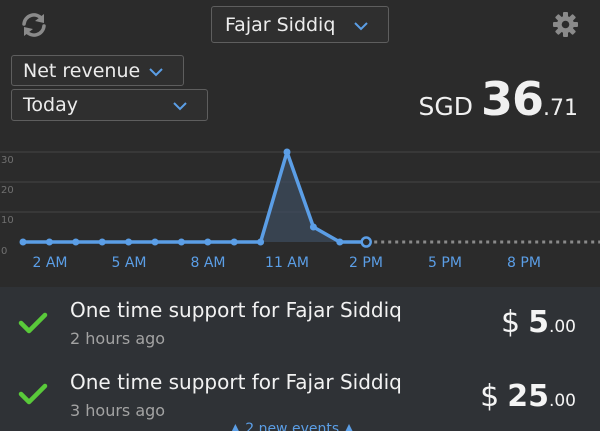  I want to click on refresh-button, so click(34, 25).